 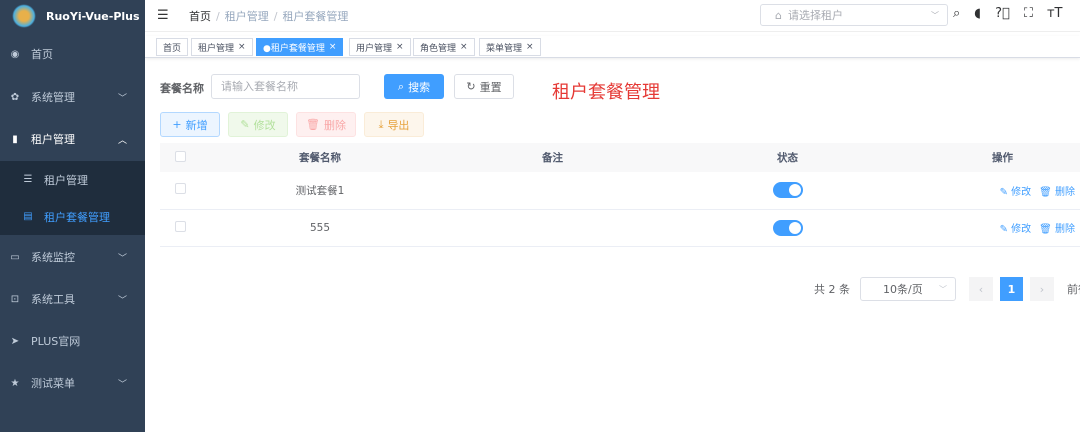 What do you see at coordinates (15, 54) in the screenshot?
I see `dashboard-icon: ◉` at bounding box center [15, 54].